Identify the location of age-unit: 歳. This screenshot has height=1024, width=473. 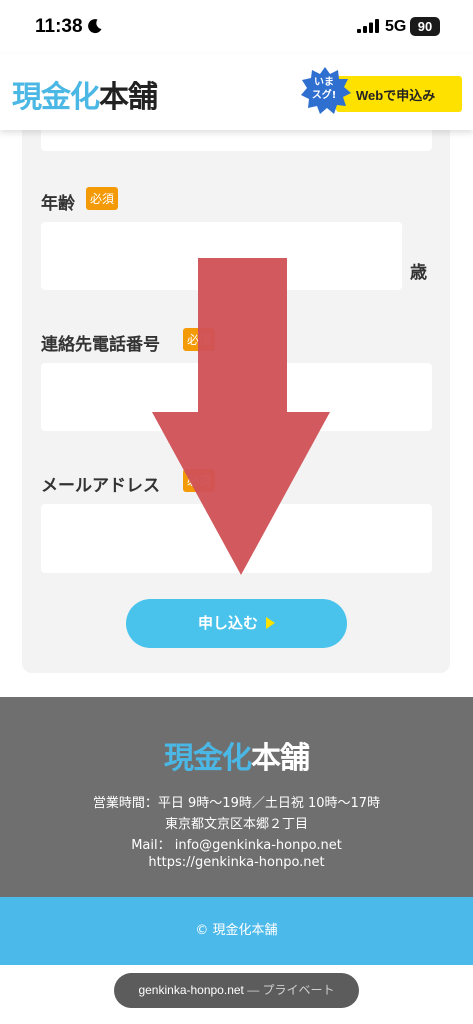
(418, 273).